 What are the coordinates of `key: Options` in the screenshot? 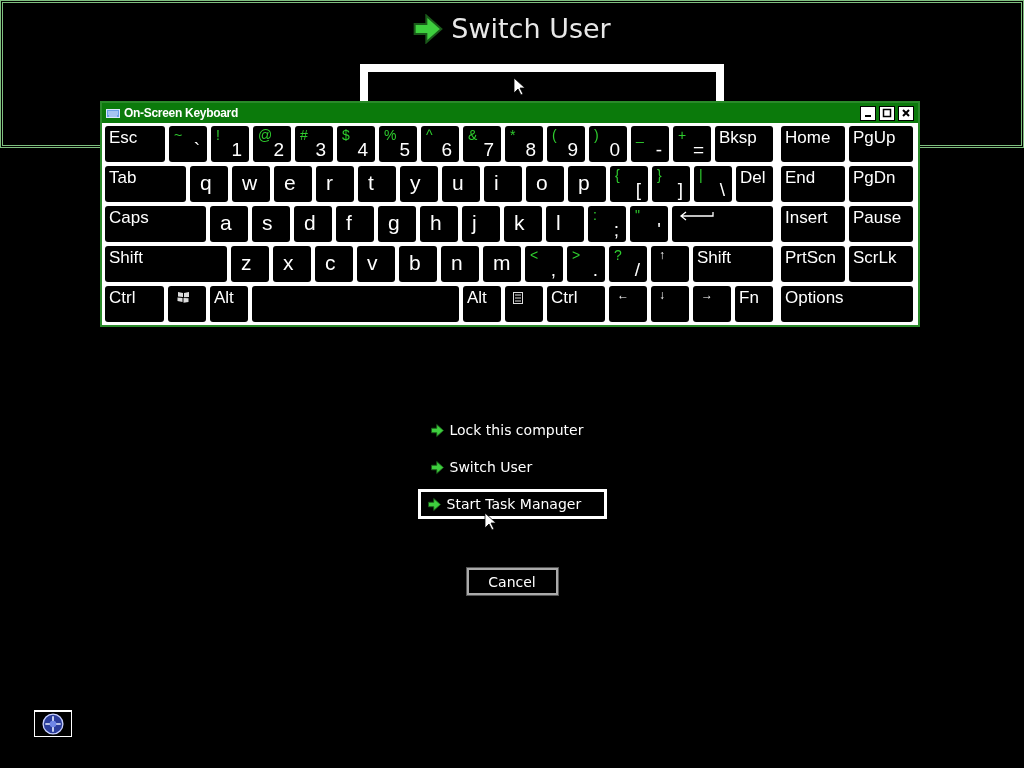 It's located at (847, 304).